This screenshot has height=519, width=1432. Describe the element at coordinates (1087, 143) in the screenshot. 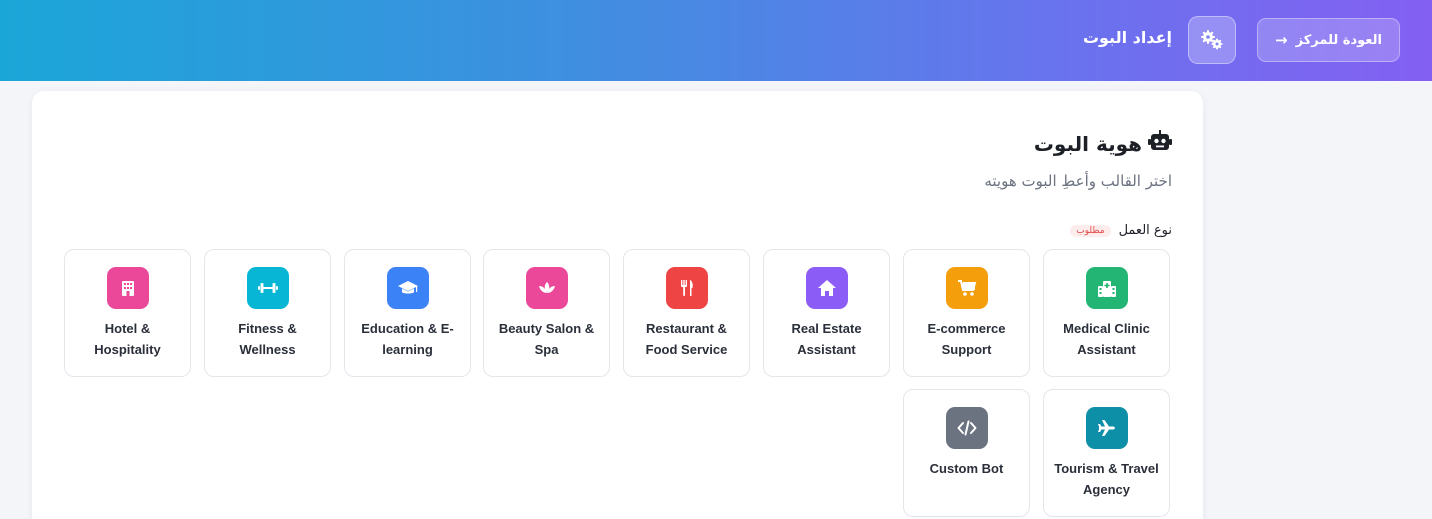

I see `section-title-text: هوية البوت` at that location.